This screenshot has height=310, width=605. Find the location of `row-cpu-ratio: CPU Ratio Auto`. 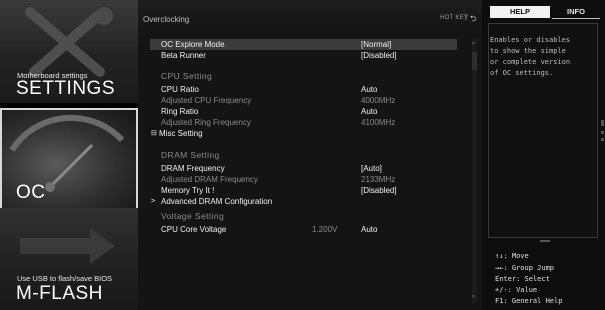

row-cpu-ratio: CPU Ratio Auto is located at coordinates (303, 89).